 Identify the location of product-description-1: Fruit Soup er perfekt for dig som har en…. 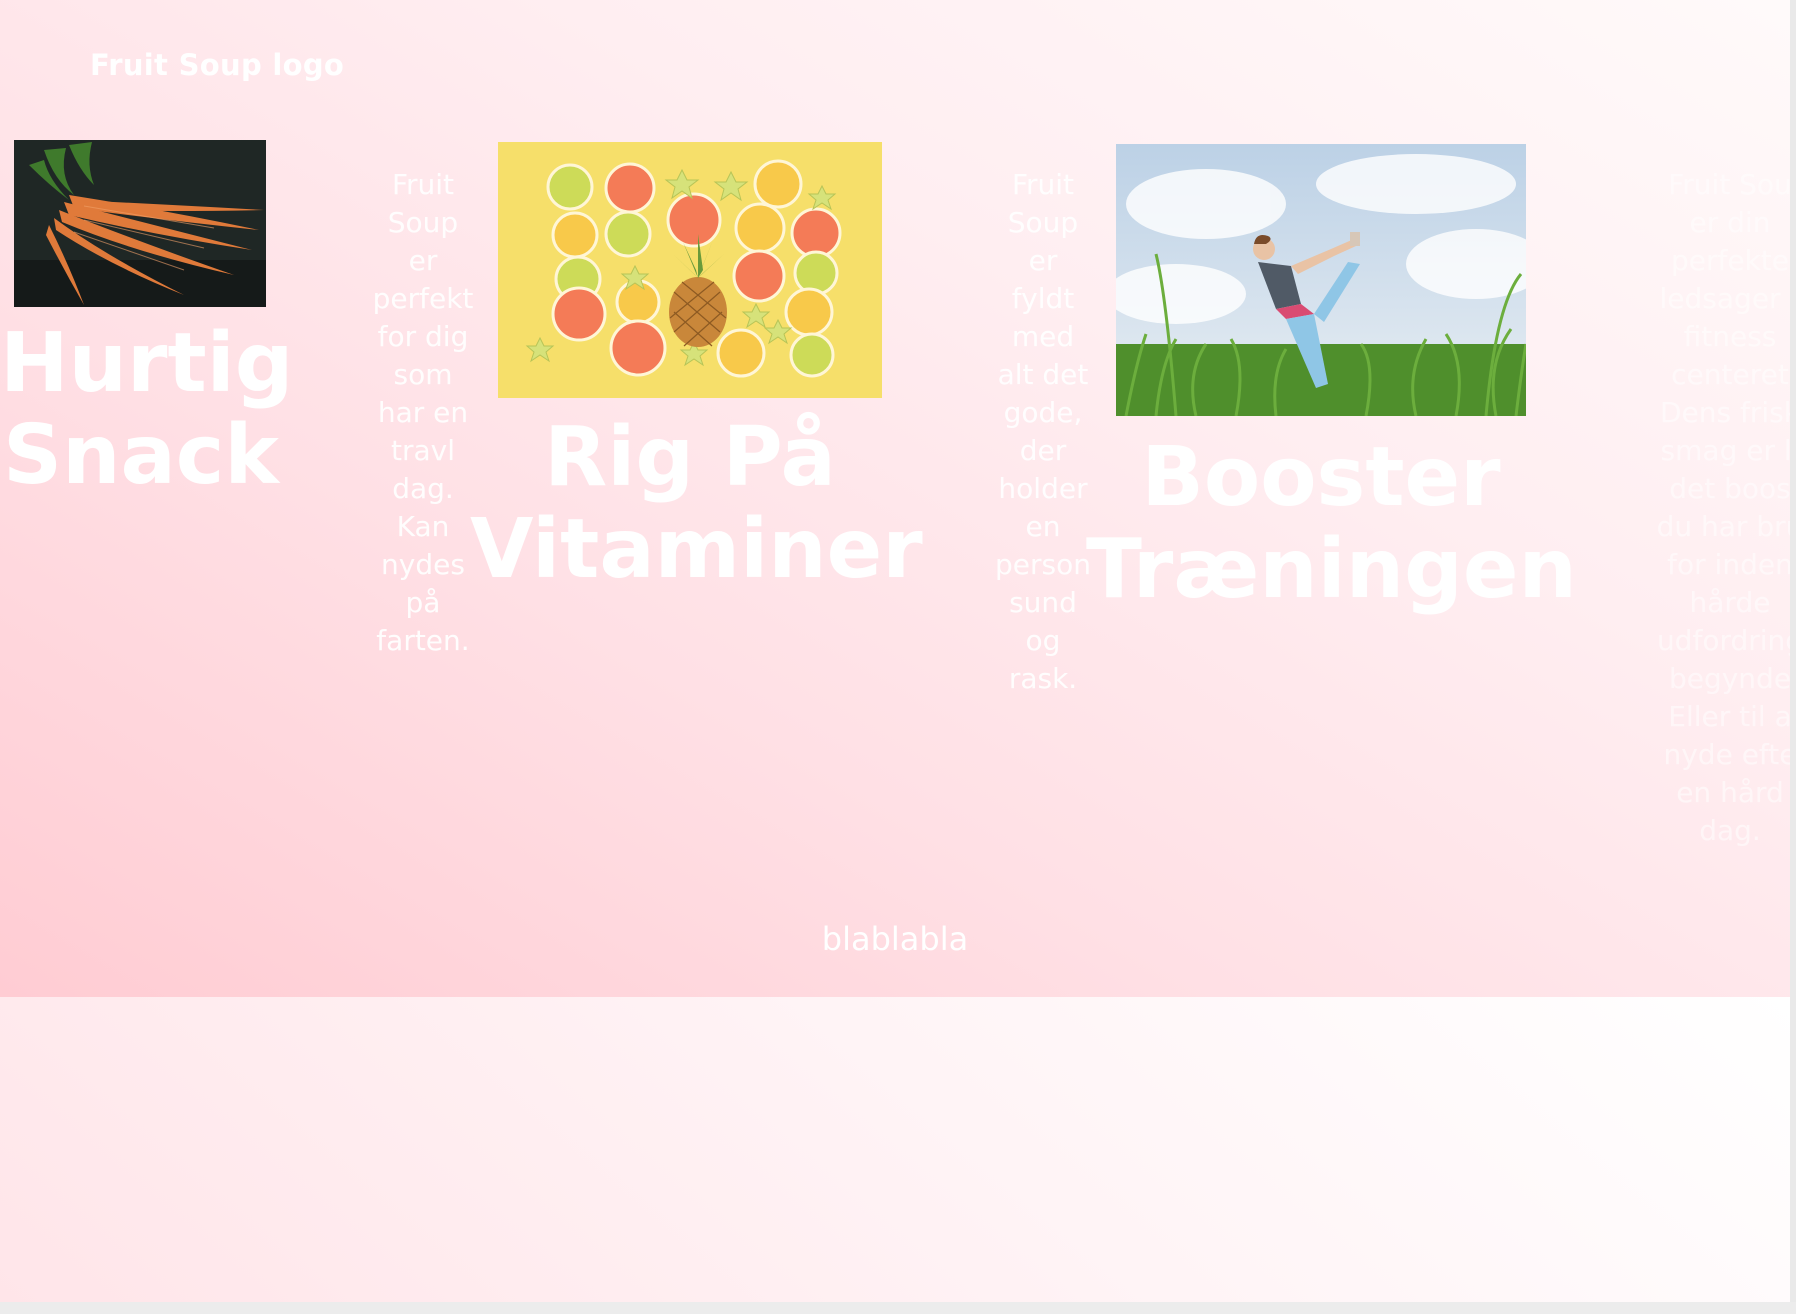
(423, 412).